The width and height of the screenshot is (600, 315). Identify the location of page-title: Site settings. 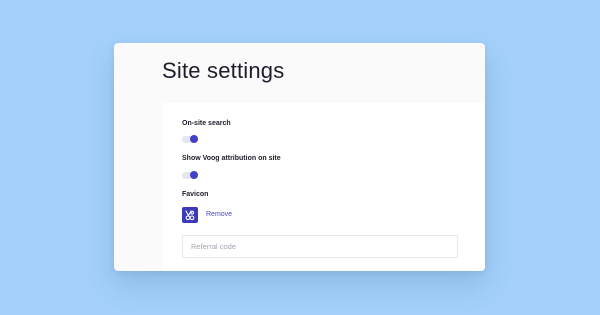
(223, 70).